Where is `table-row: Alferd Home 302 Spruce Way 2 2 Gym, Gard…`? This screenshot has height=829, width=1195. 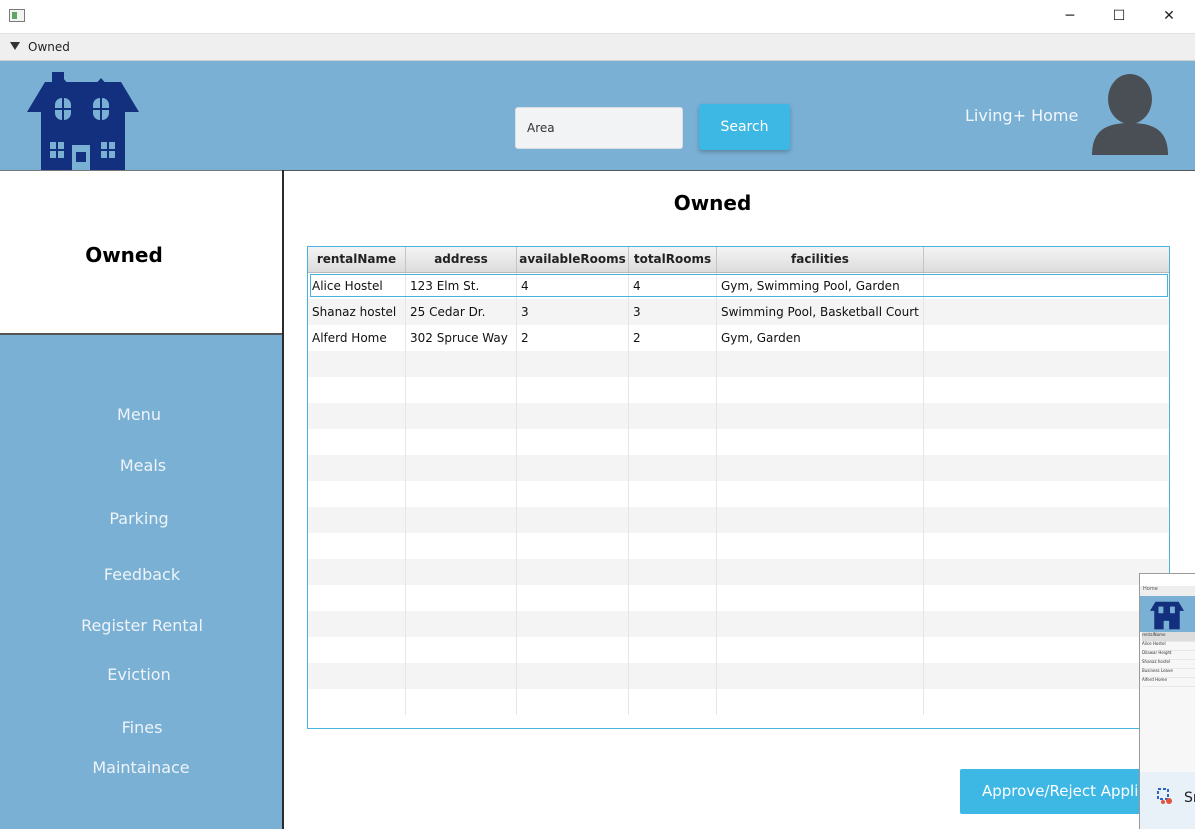 table-row: Alferd Home 302 Spruce Way 2 2 Gym, Gard… is located at coordinates (738, 338).